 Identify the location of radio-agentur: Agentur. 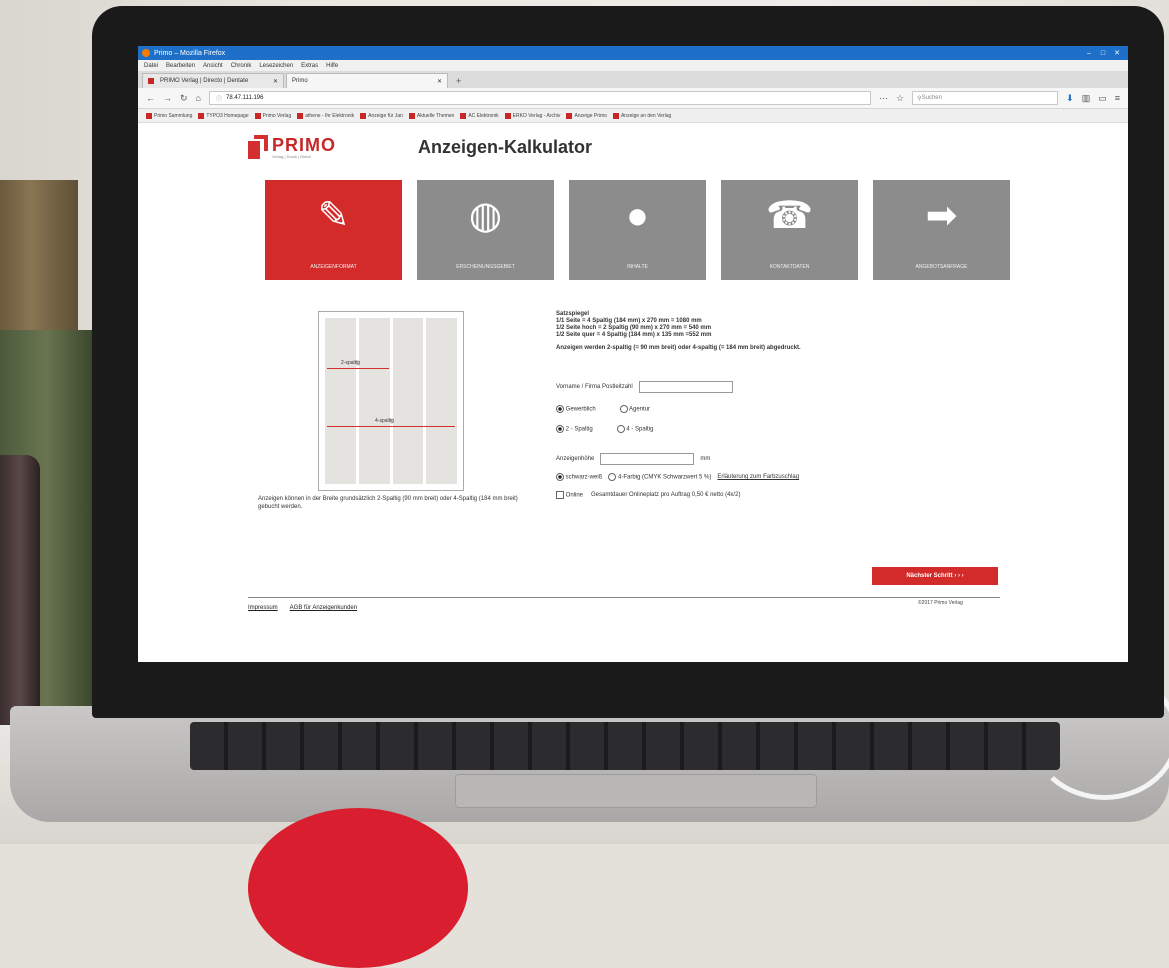
(635, 409).